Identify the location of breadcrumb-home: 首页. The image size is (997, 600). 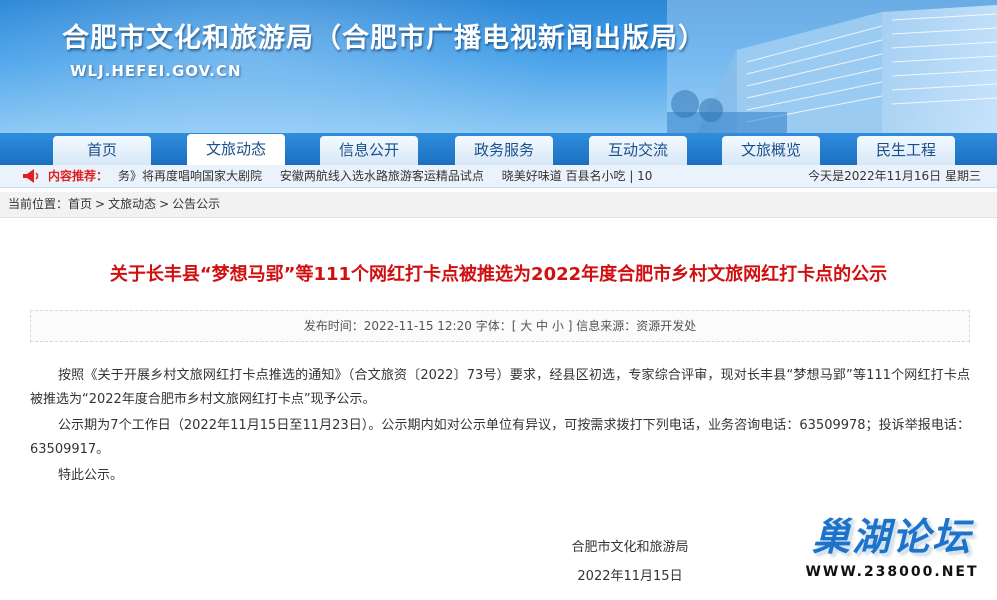
(80, 204).